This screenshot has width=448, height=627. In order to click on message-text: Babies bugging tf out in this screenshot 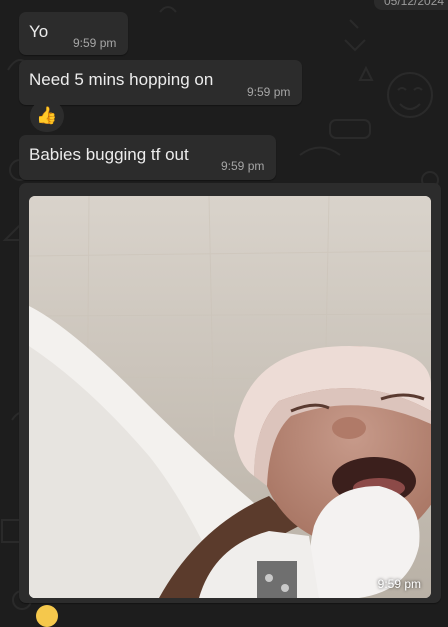, I will do `click(109, 154)`.